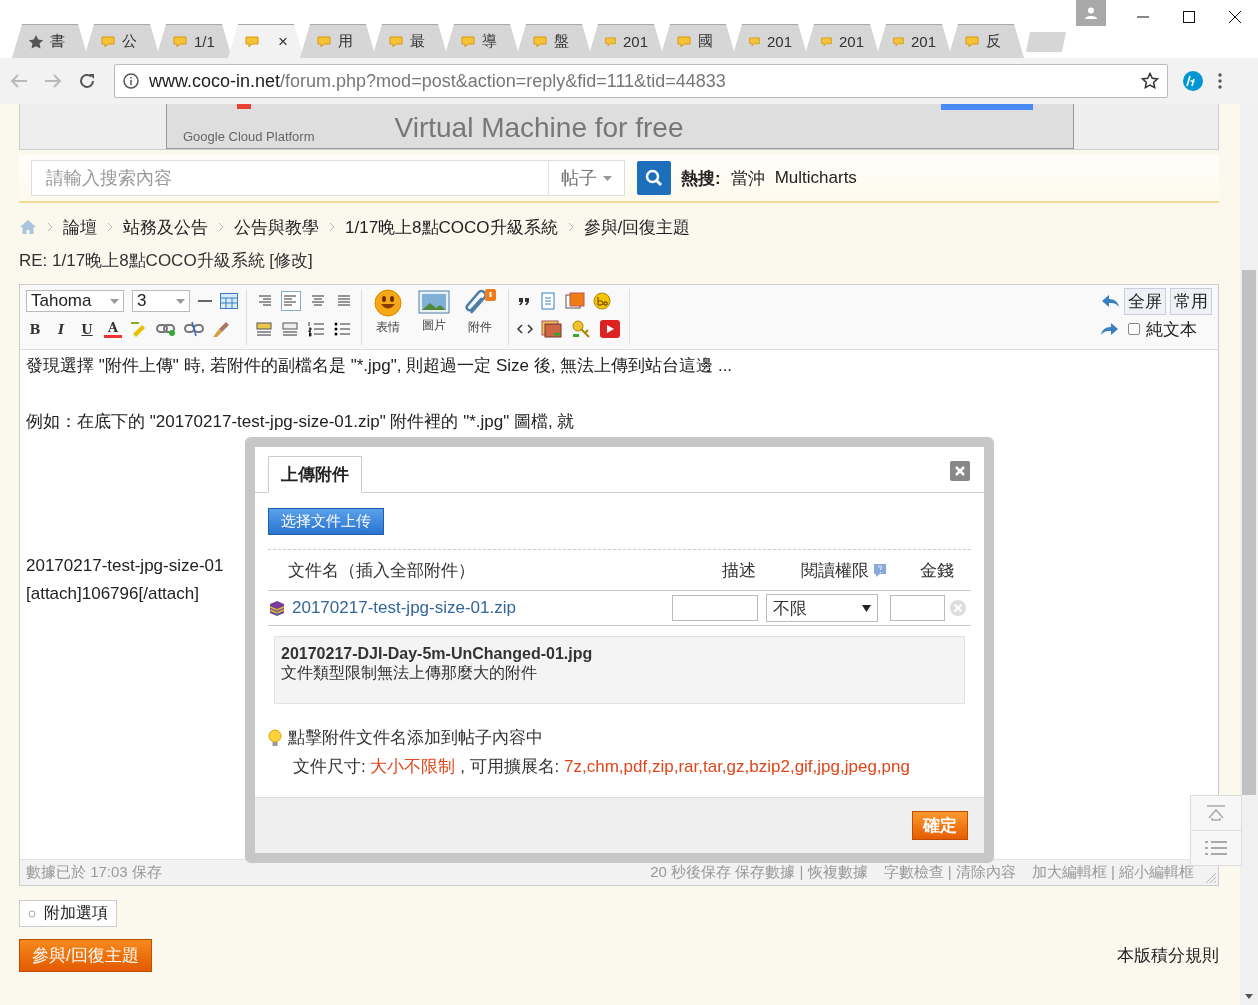  Describe the element at coordinates (1191, 301) in the screenshot. I see `toolbar-text-button: 常用` at that location.